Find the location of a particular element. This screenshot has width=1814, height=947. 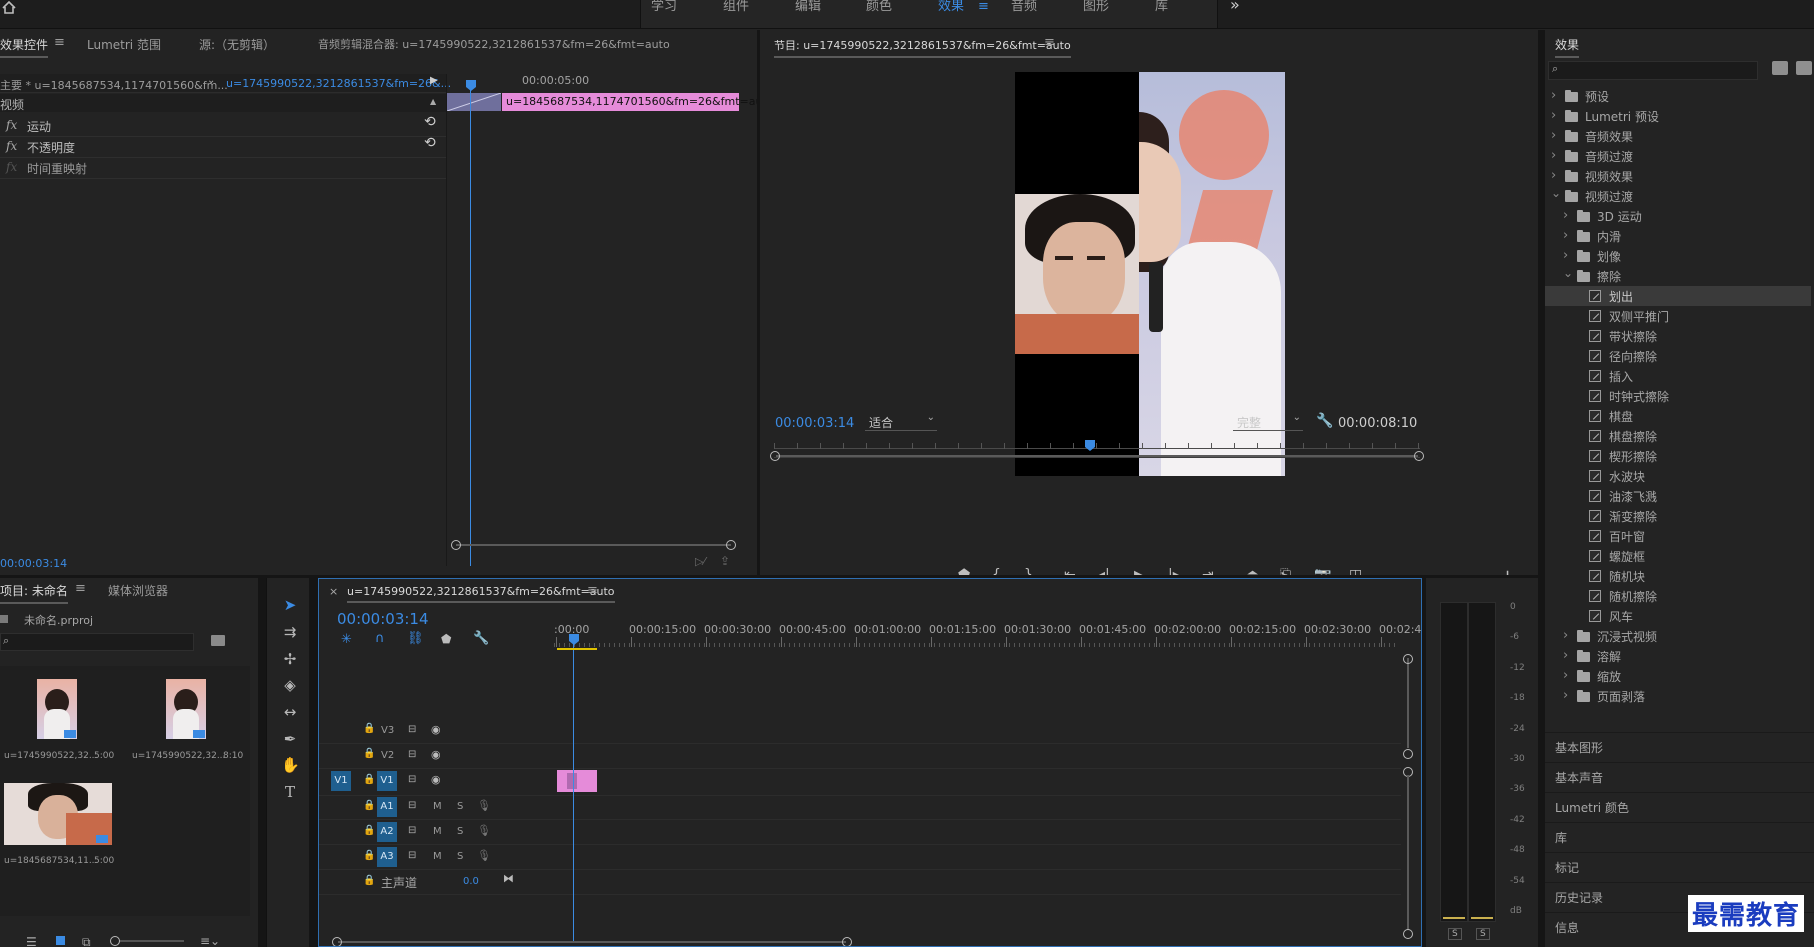

effects-item: 螺旋框 is located at coordinates (1678, 556).